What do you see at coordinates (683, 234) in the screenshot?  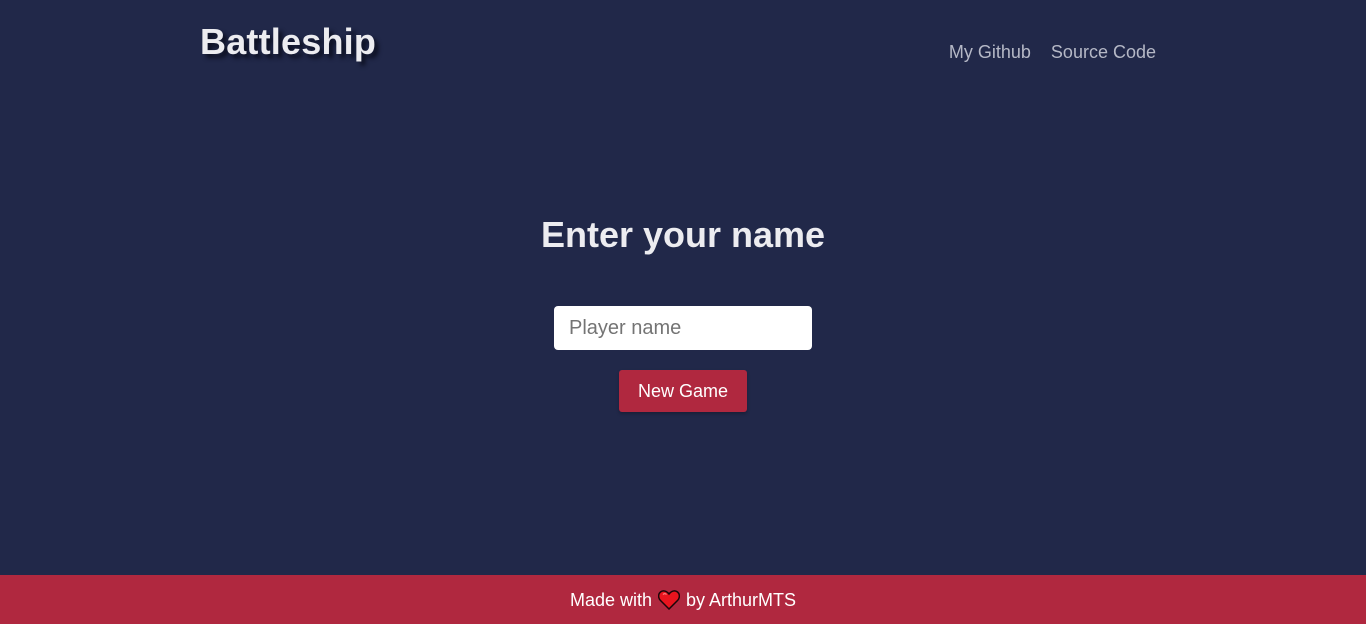 I see `page-title: Enter your name` at bounding box center [683, 234].